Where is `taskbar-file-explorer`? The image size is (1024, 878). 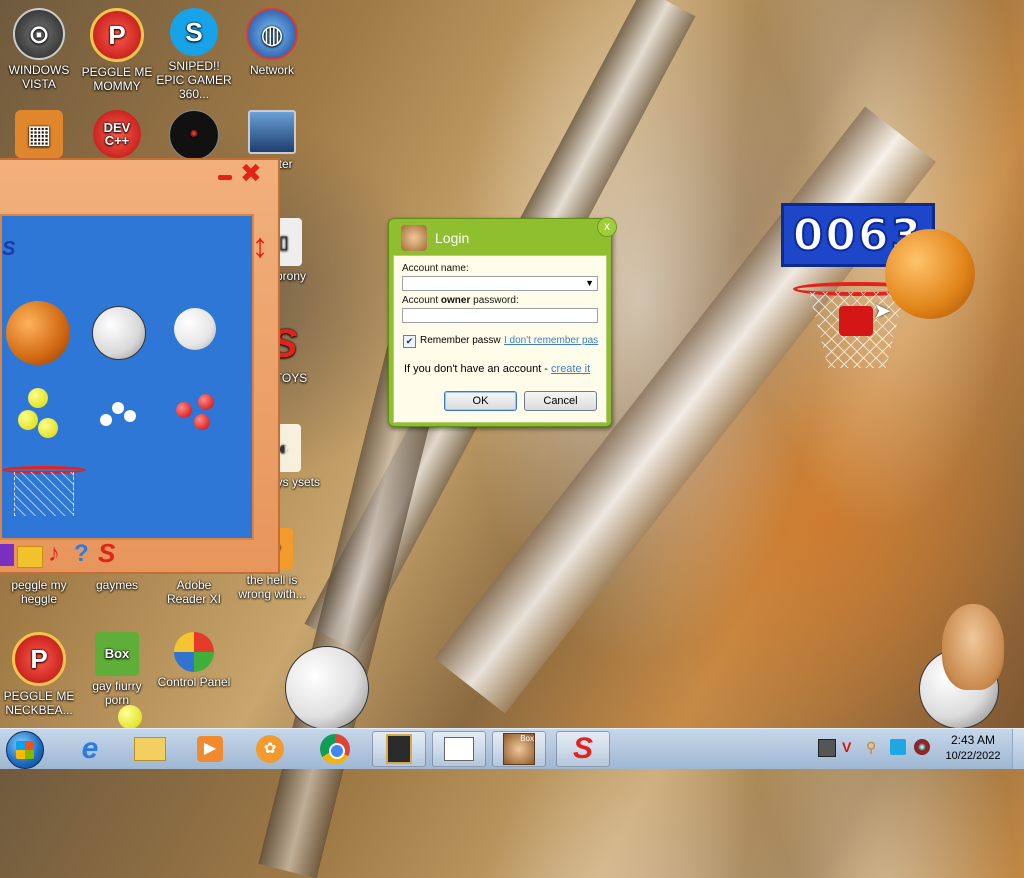
taskbar-file-explorer is located at coordinates (150, 749).